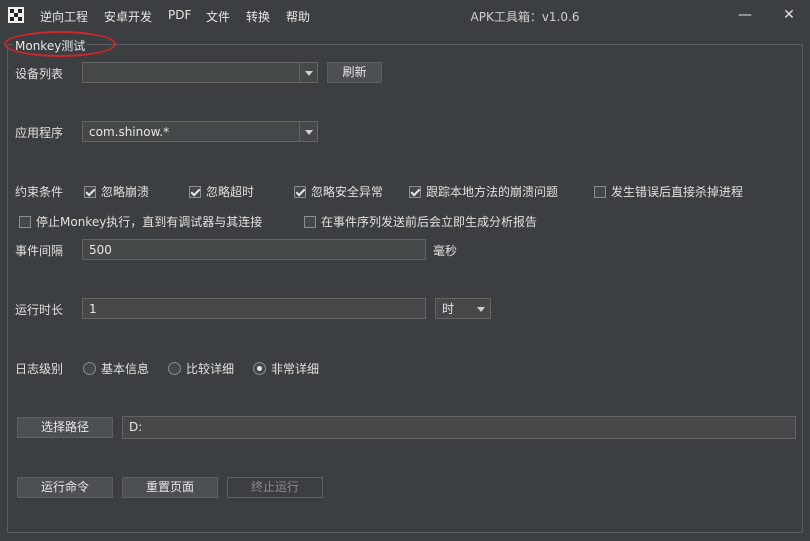 Image resolution: width=810 pixels, height=541 pixels. I want to click on duration-unit-value: 时, so click(448, 309).